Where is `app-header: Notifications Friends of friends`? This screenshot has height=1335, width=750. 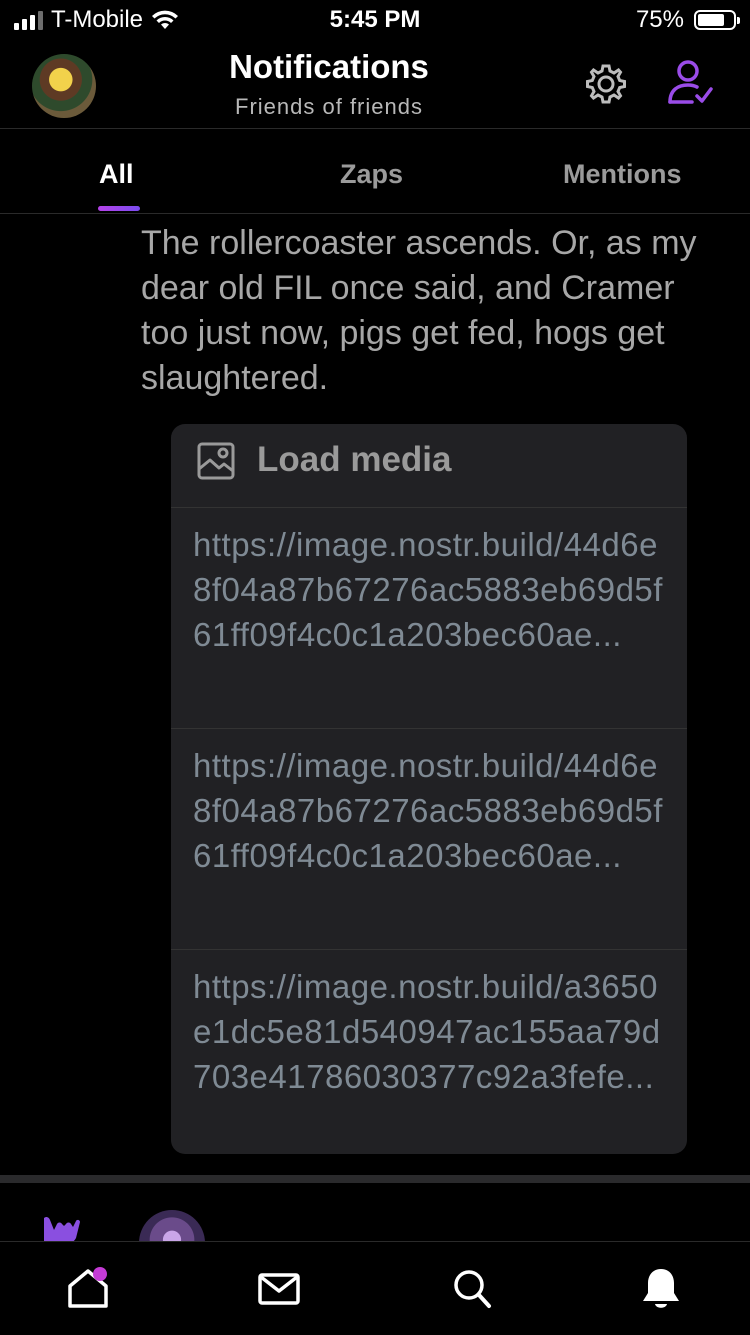
app-header: Notifications Friends of friends is located at coordinates (375, 85).